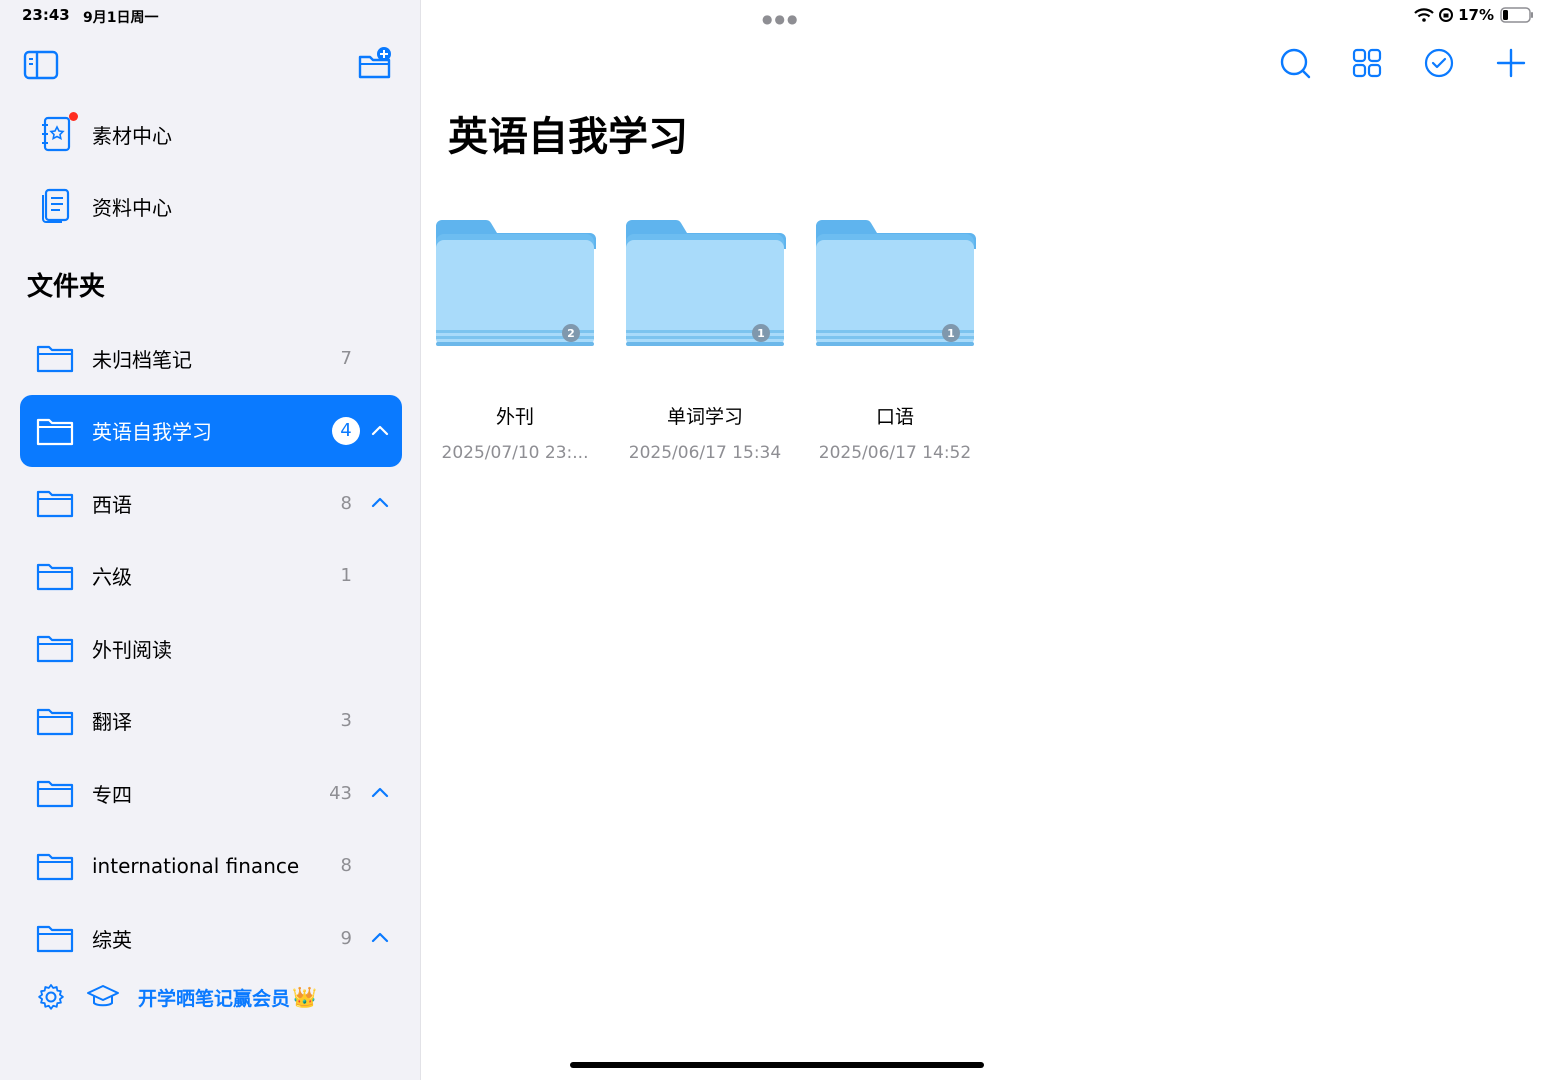 Image resolution: width=1554 pixels, height=1080 pixels. What do you see at coordinates (57, 133) in the screenshot?
I see `material-book-icon` at bounding box center [57, 133].